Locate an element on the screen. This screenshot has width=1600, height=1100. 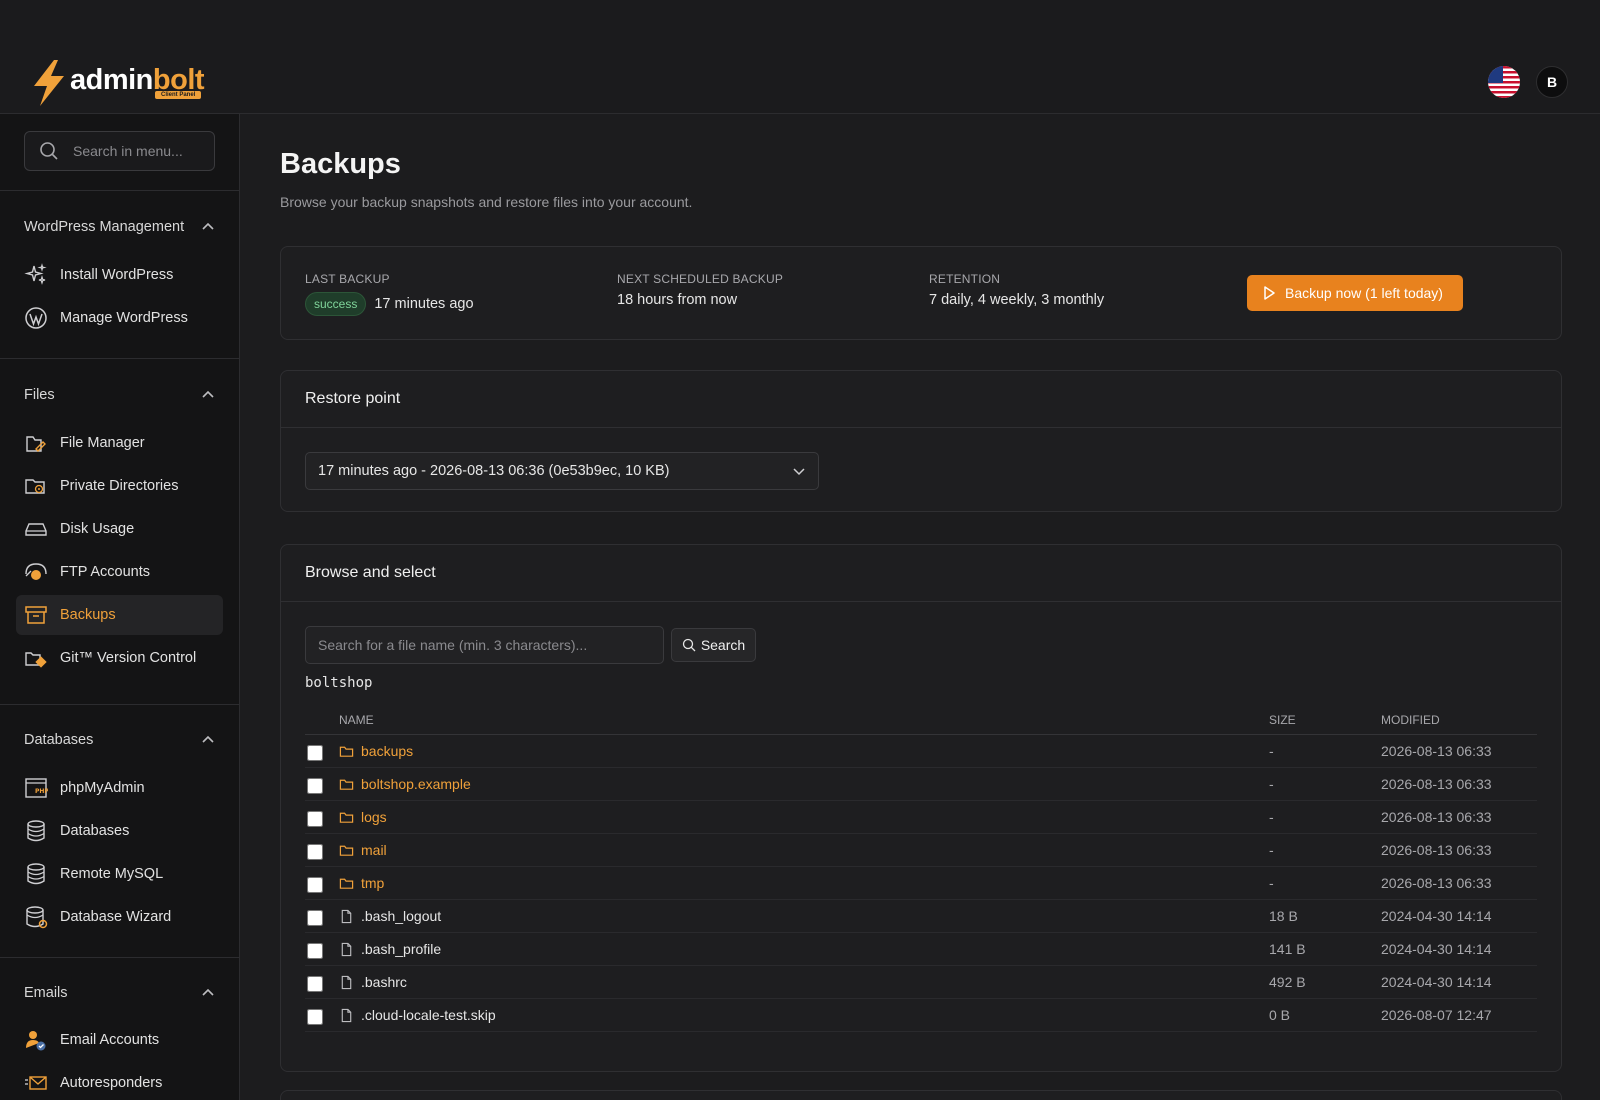
file-name-cell: backups is located at coordinates (376, 751).